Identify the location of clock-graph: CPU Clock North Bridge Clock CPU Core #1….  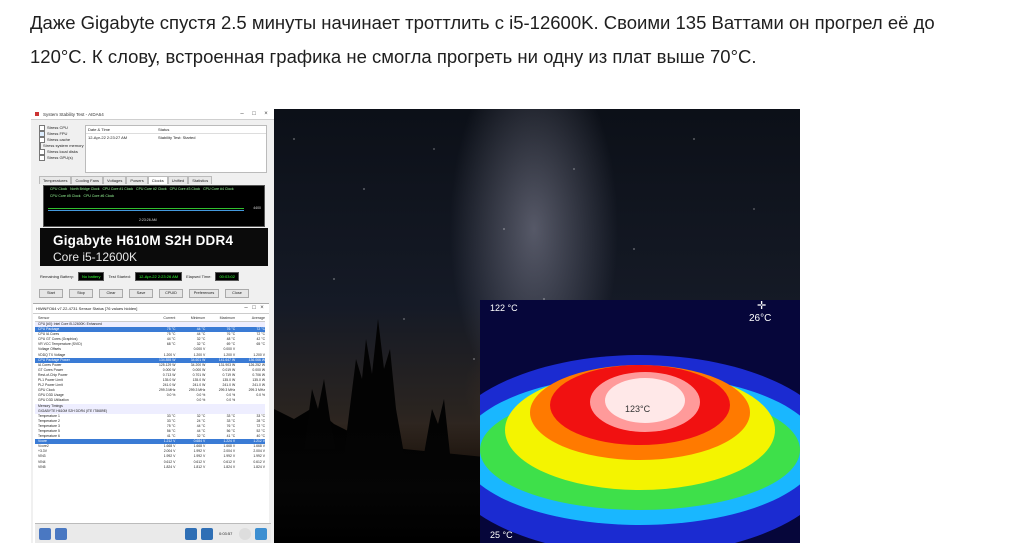
(154, 206).